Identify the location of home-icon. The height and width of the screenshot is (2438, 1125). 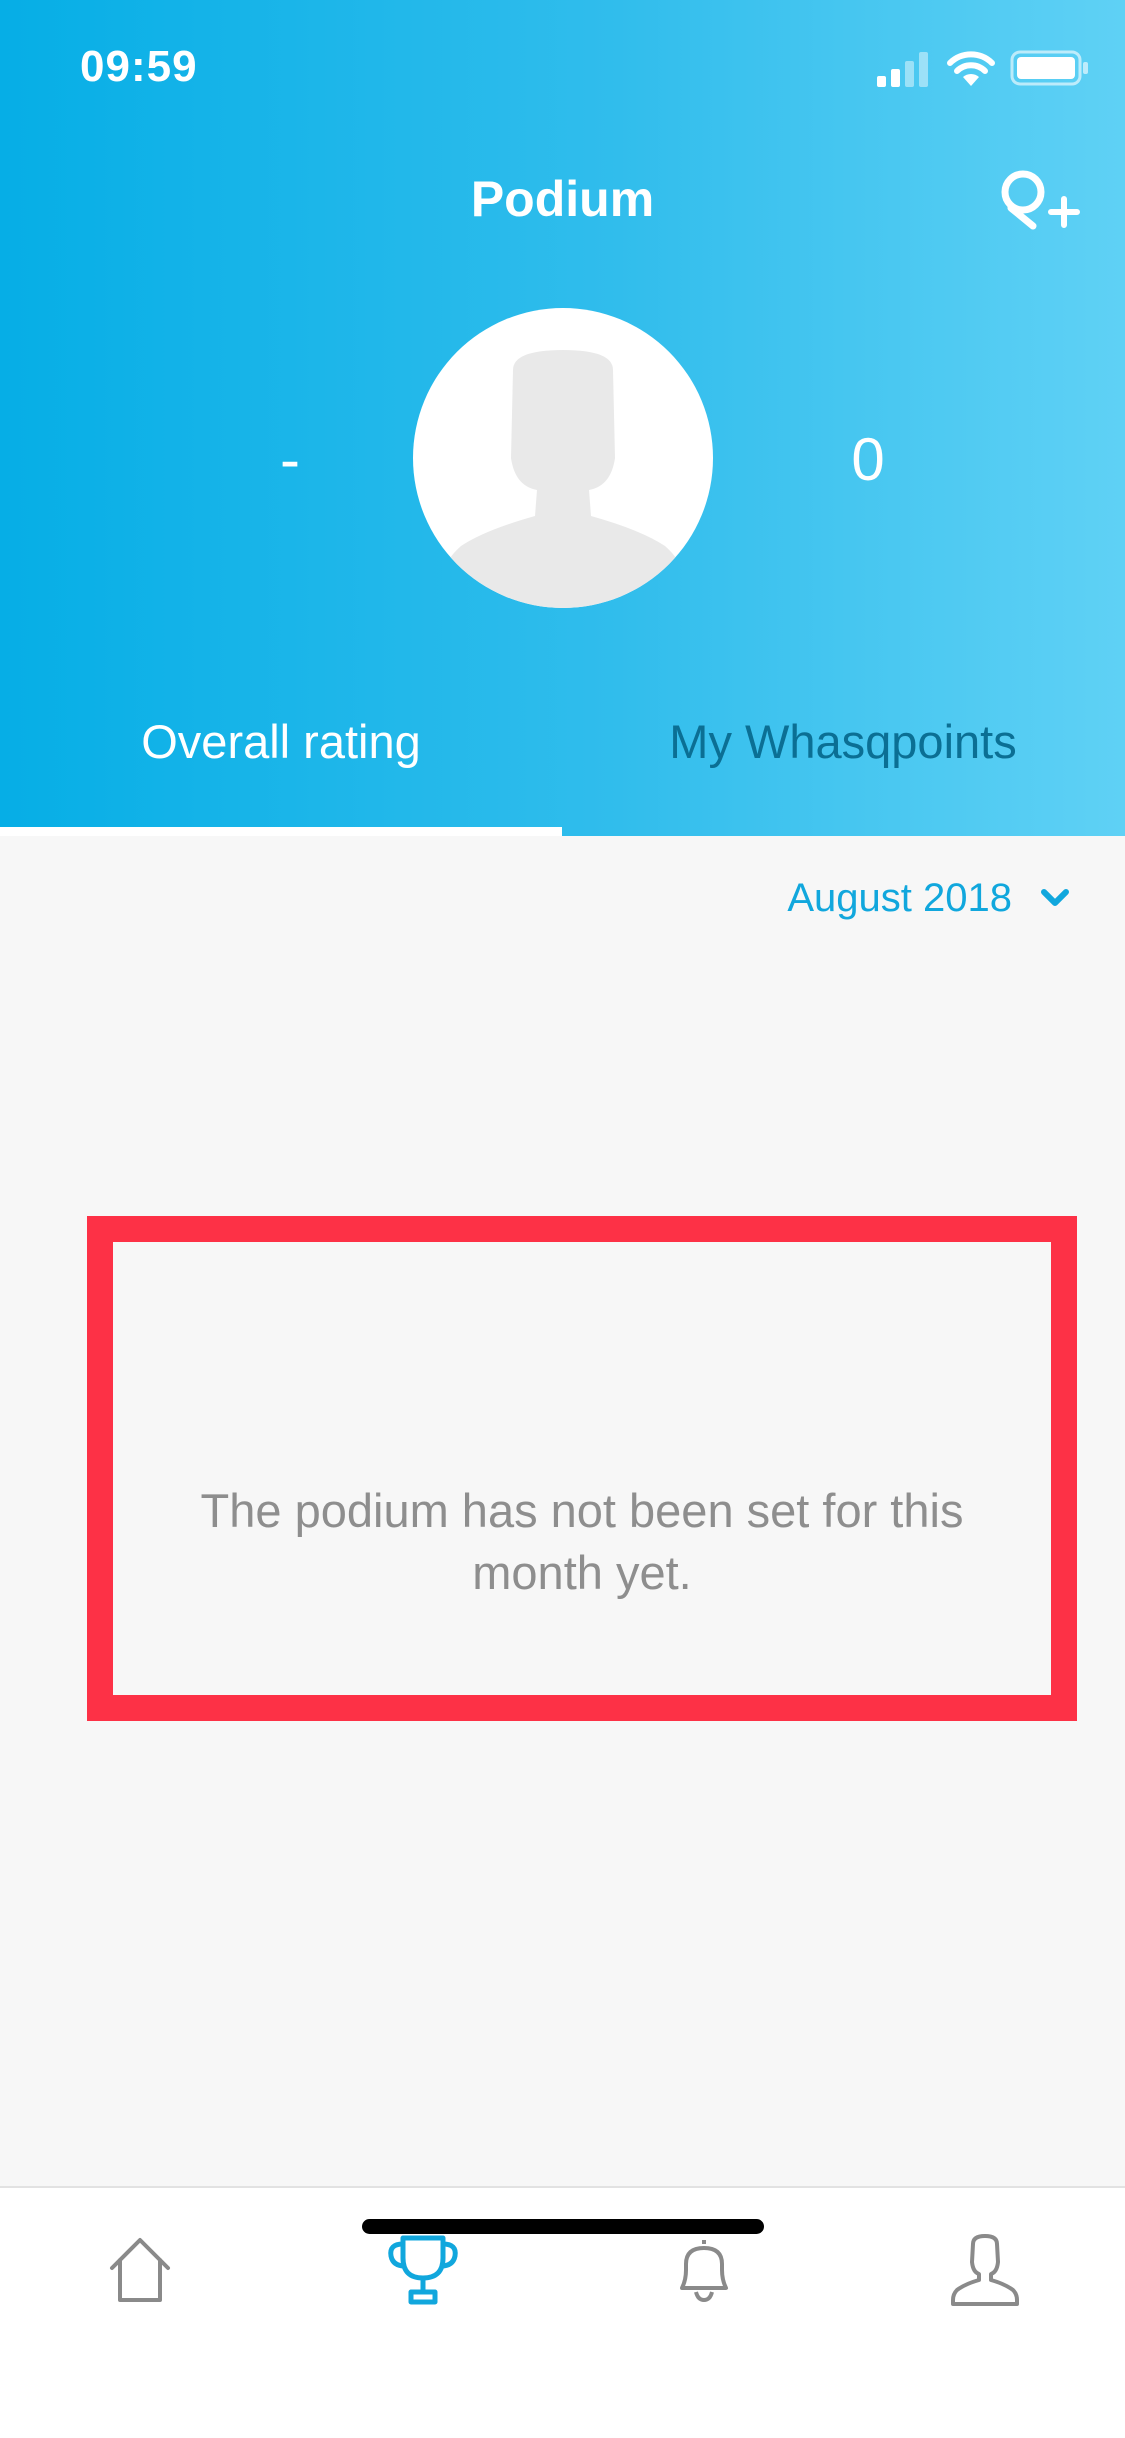
(140, 2270).